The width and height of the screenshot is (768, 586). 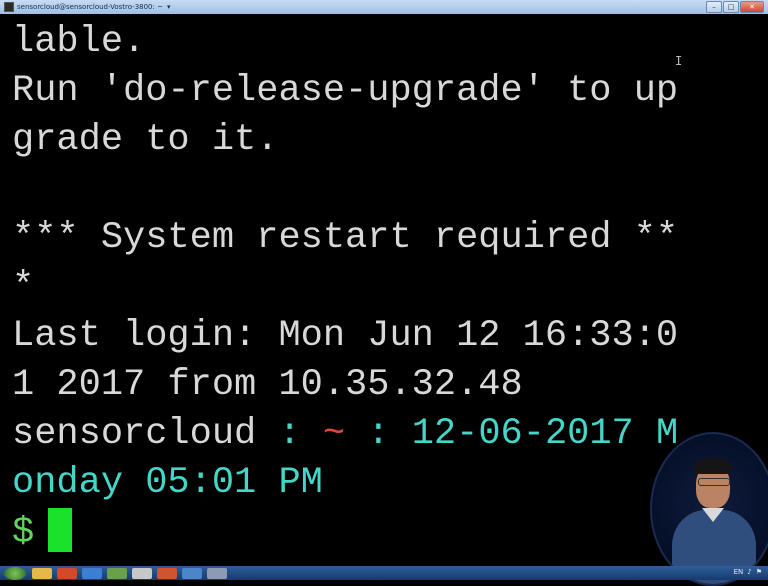 What do you see at coordinates (192, 573) in the screenshot?
I see `network-icon` at bounding box center [192, 573].